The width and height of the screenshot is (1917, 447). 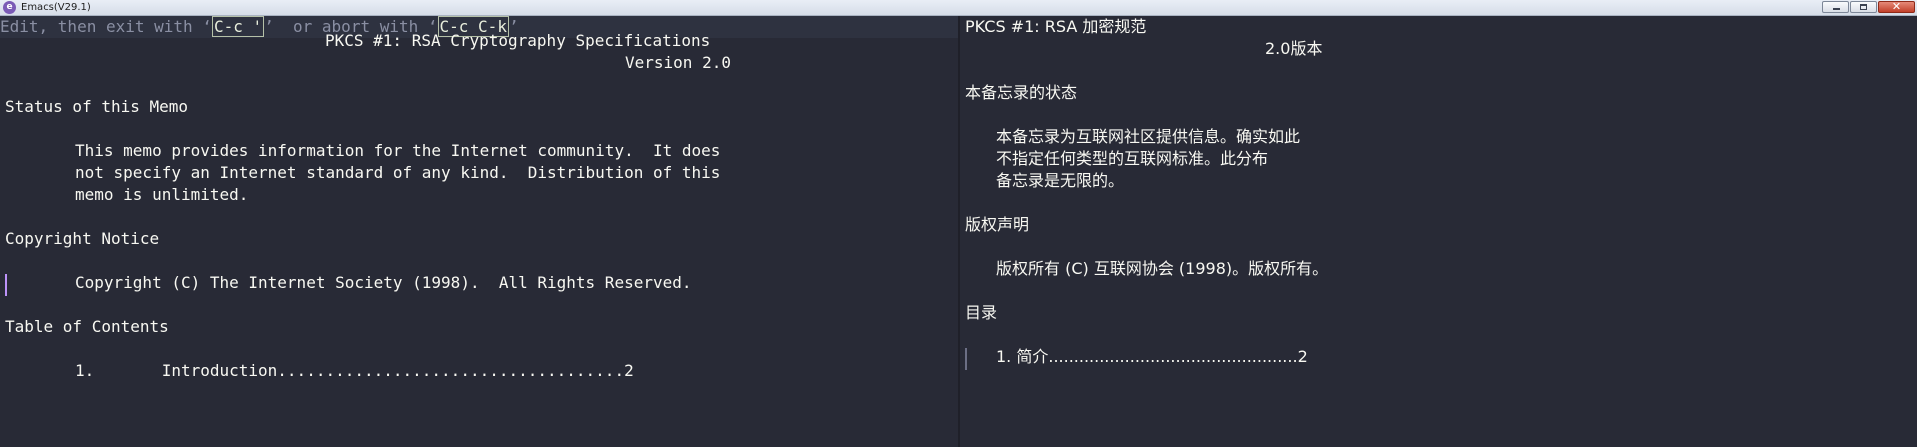 What do you see at coordinates (82, 238) in the screenshot?
I see `section-heading-copyright: Copyright Notice` at bounding box center [82, 238].